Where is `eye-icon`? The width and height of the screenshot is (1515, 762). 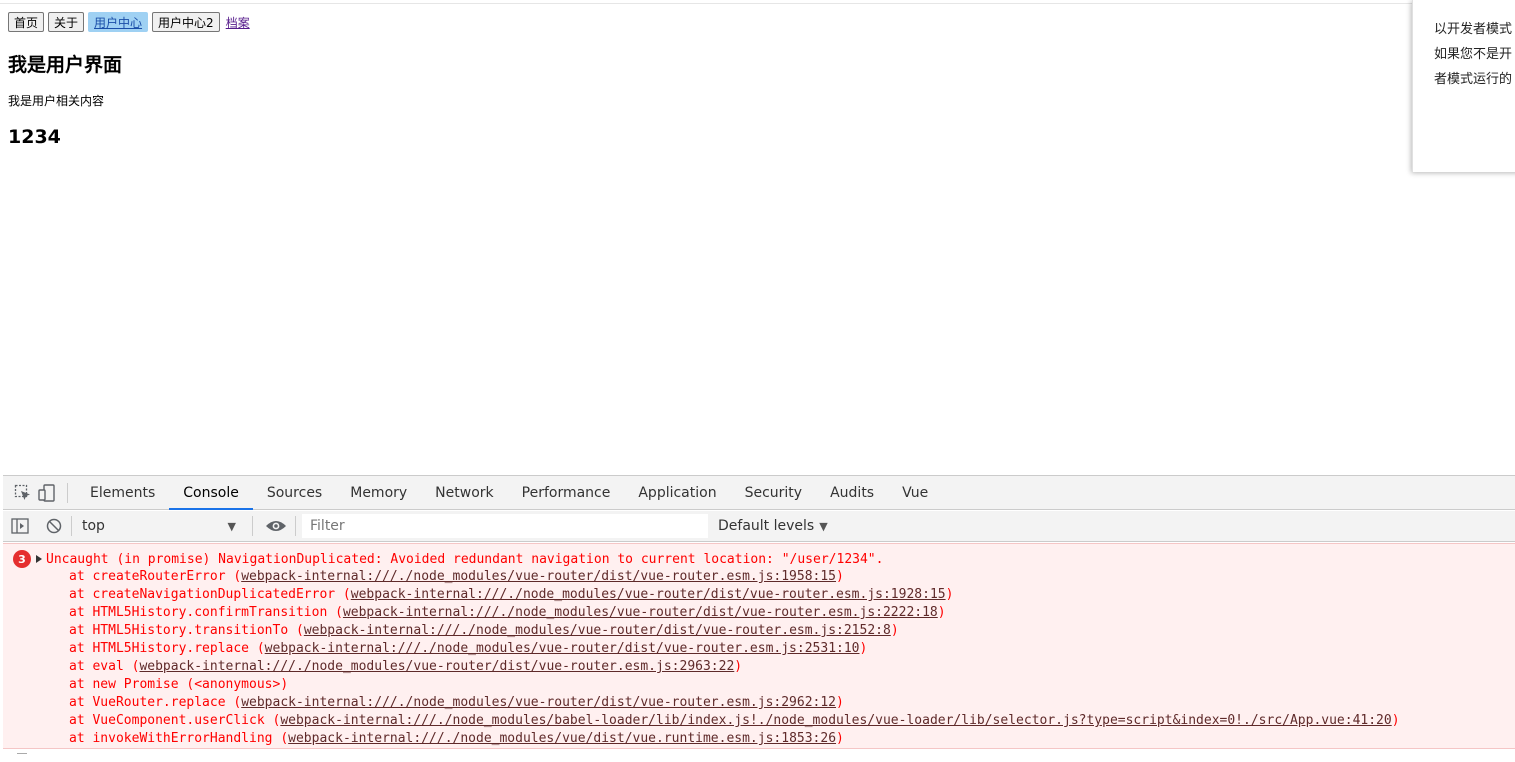 eye-icon is located at coordinates (276, 526).